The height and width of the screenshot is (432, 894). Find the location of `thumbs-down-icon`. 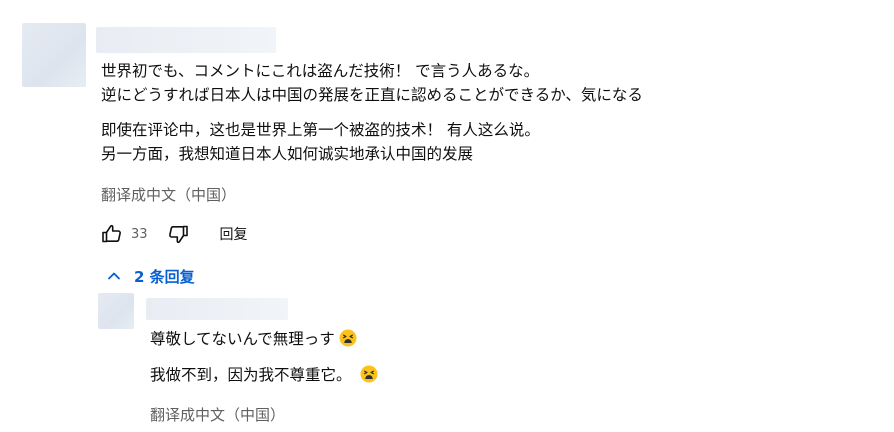

thumbs-down-icon is located at coordinates (178, 234).